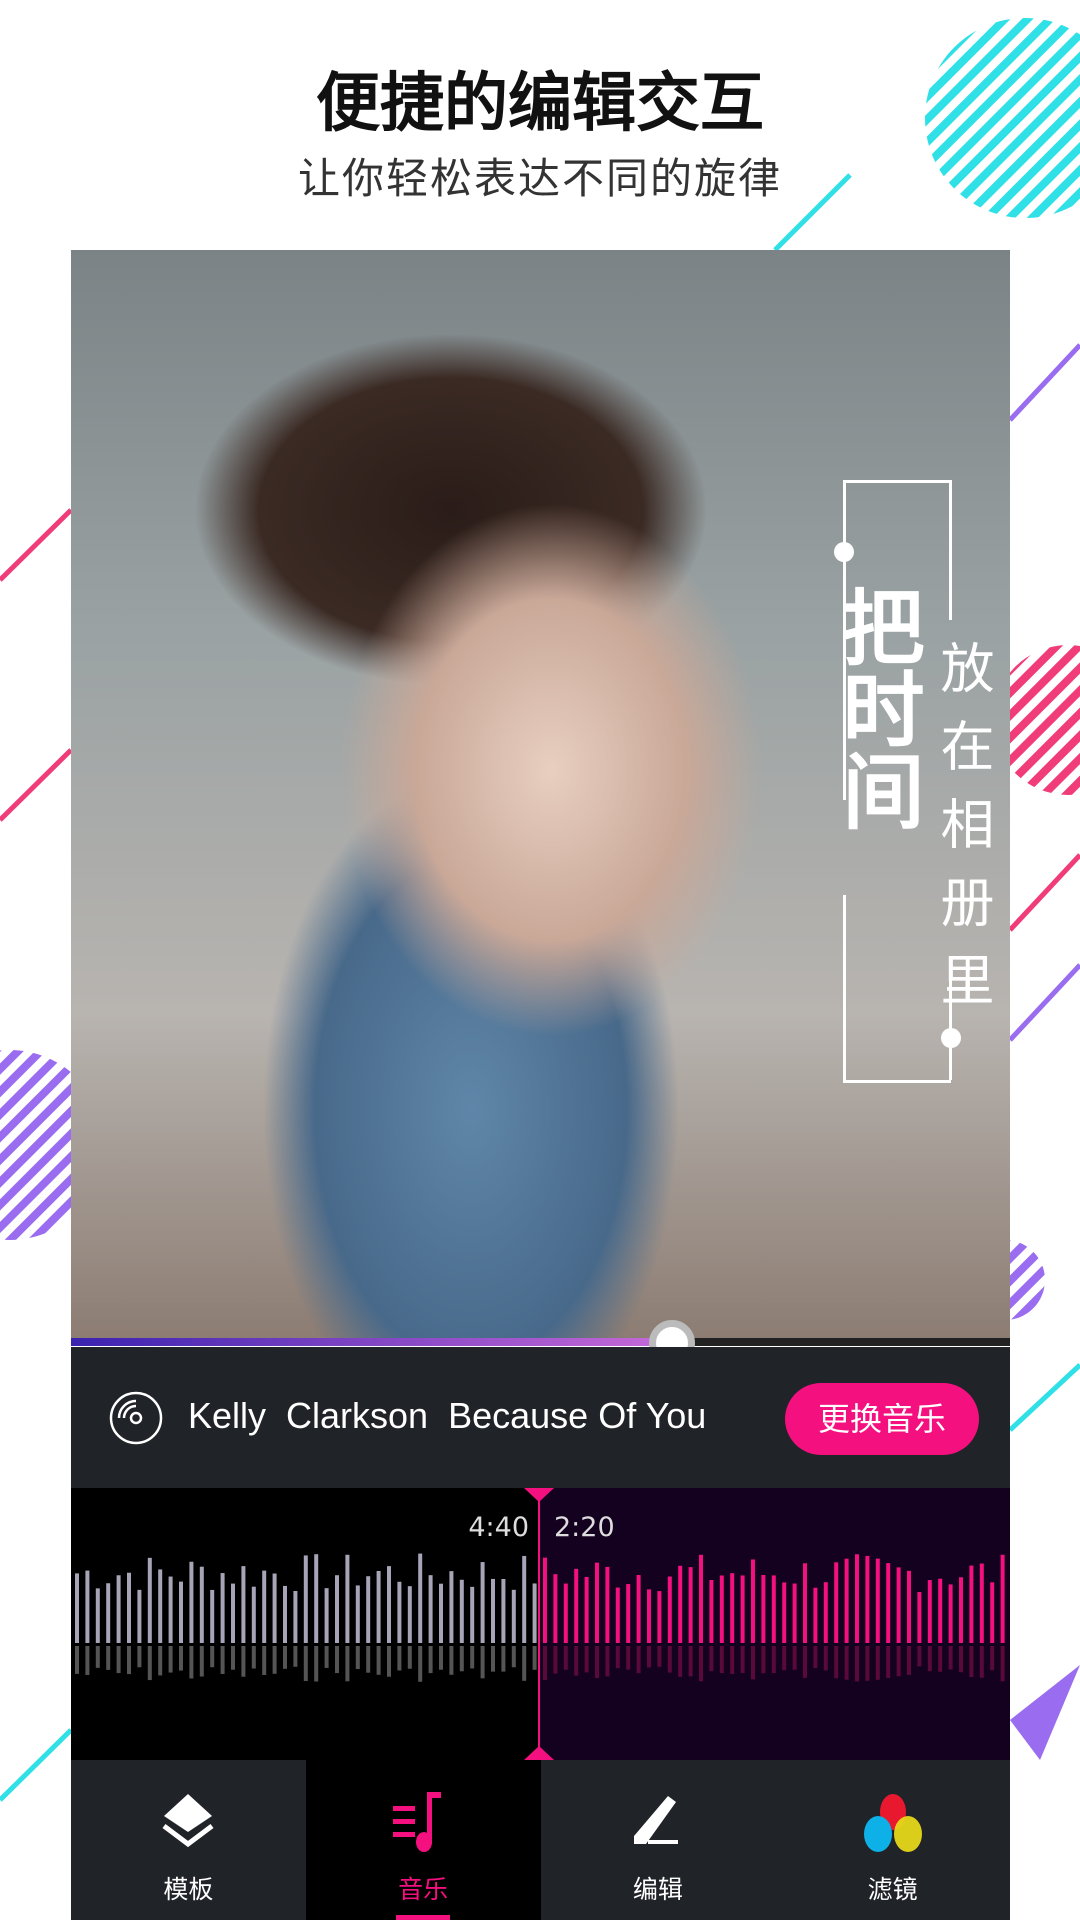 This screenshot has width=1080, height=1920. What do you see at coordinates (423, 1840) in the screenshot?
I see `tab-music: 音乐` at bounding box center [423, 1840].